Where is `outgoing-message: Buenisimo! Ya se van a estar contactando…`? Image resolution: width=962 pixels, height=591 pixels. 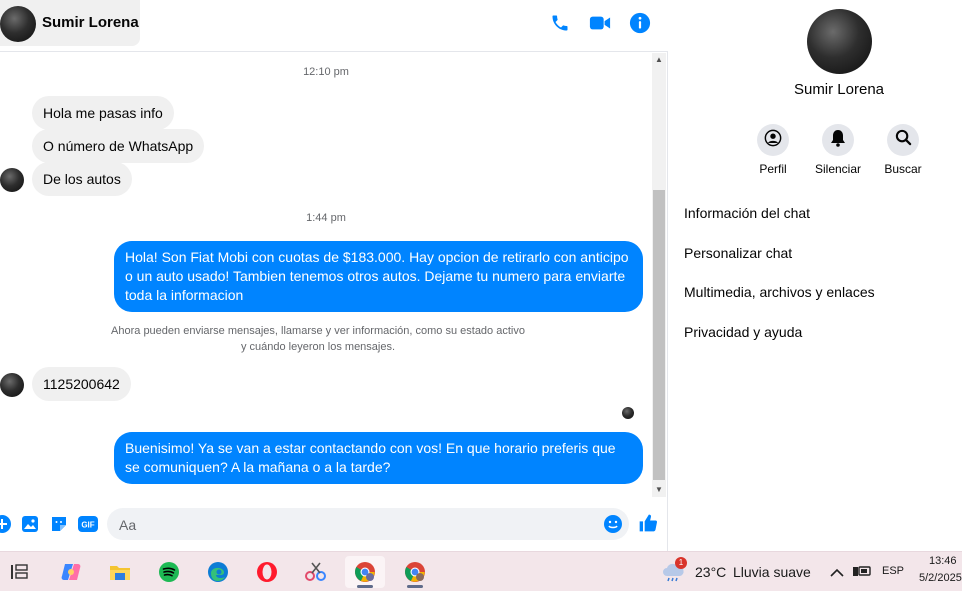 outgoing-message: Buenisimo! Ya se van a estar contactando… is located at coordinates (378, 458).